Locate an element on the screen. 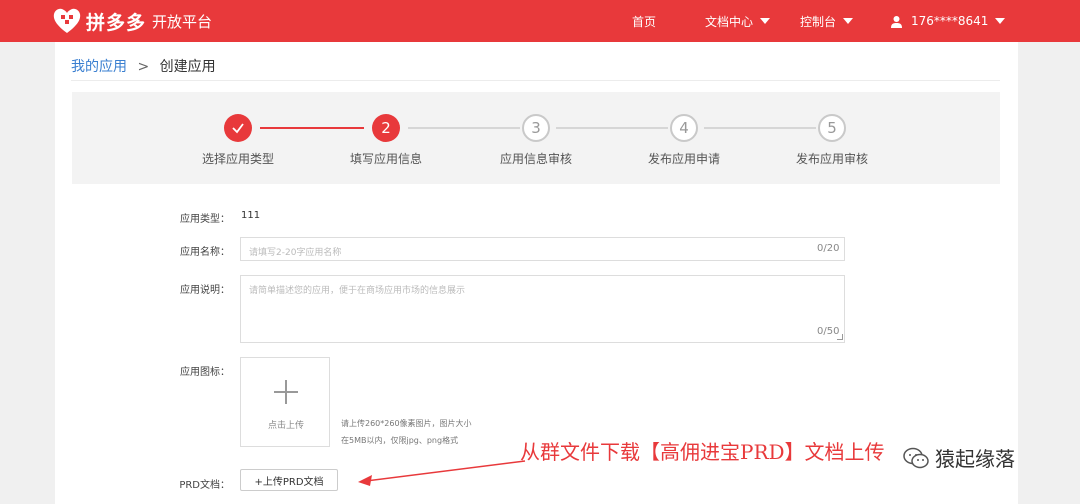 Image resolution: width=1080 pixels, height=504 pixels. step-4-circle: 4 is located at coordinates (684, 128).